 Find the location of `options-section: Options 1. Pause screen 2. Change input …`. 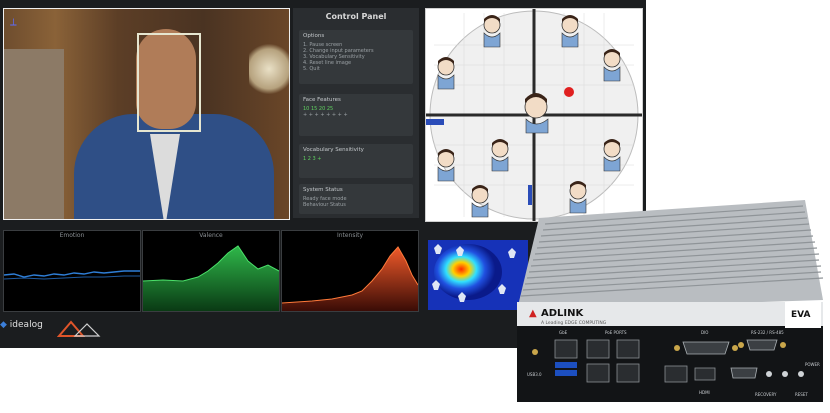

options-section: Options 1. Pause screen 2. Change input … is located at coordinates (356, 57).